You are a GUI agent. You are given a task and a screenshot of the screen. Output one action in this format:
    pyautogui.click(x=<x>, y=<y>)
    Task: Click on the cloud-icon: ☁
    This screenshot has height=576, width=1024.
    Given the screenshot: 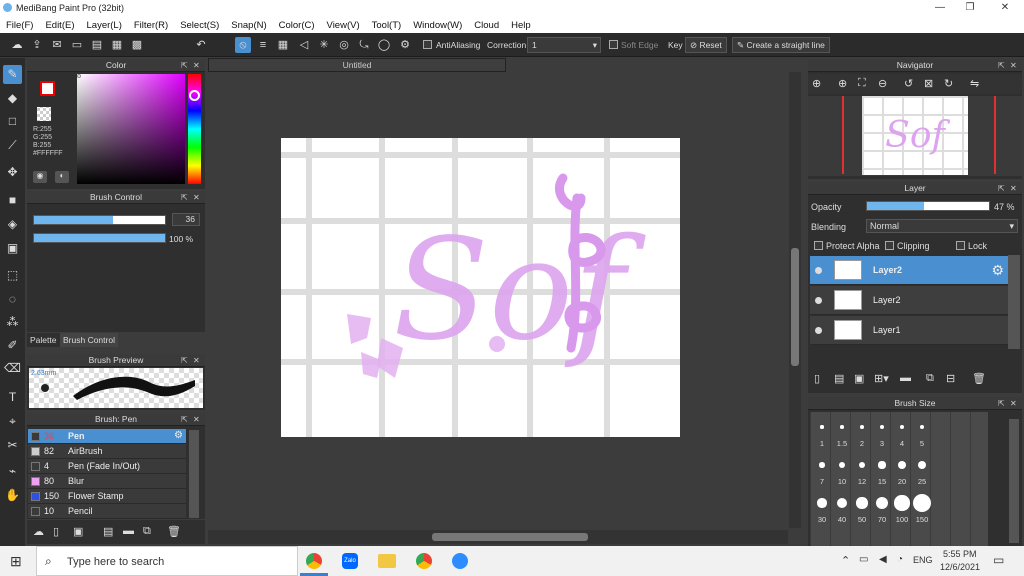 What is the action you would take?
    pyautogui.click(x=17, y=45)
    